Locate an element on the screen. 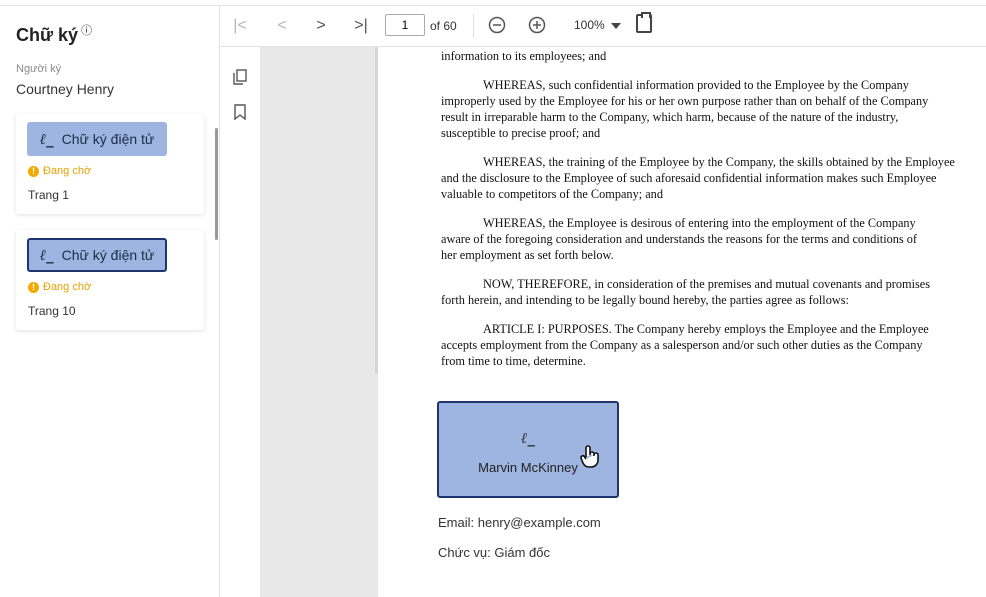 The width and height of the screenshot is (986, 597). zoom-value: 100% is located at coordinates (589, 25).